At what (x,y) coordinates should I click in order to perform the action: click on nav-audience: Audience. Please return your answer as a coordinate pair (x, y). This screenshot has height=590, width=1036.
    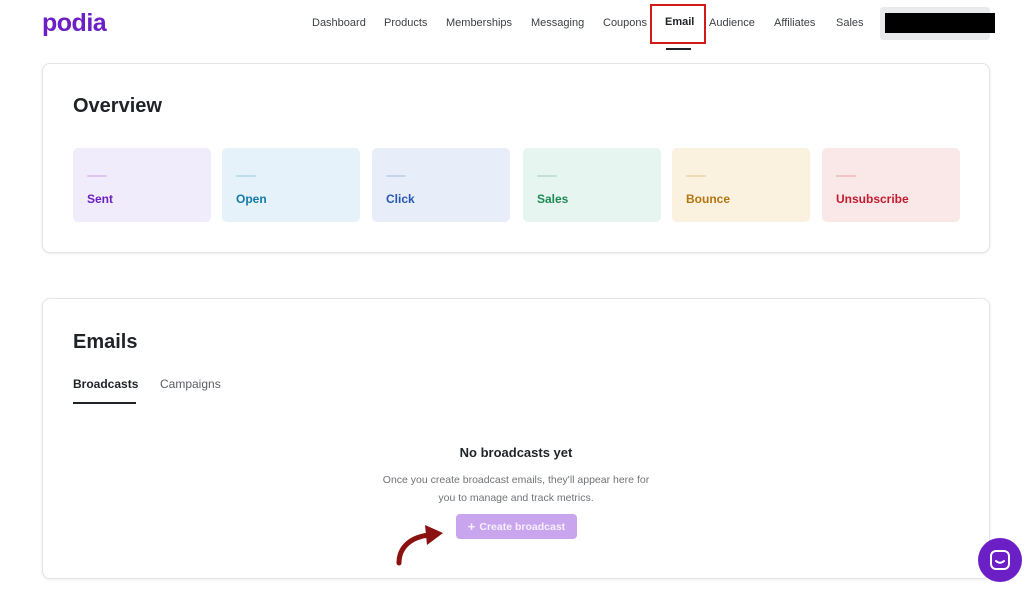
    Looking at the image, I should click on (732, 23).